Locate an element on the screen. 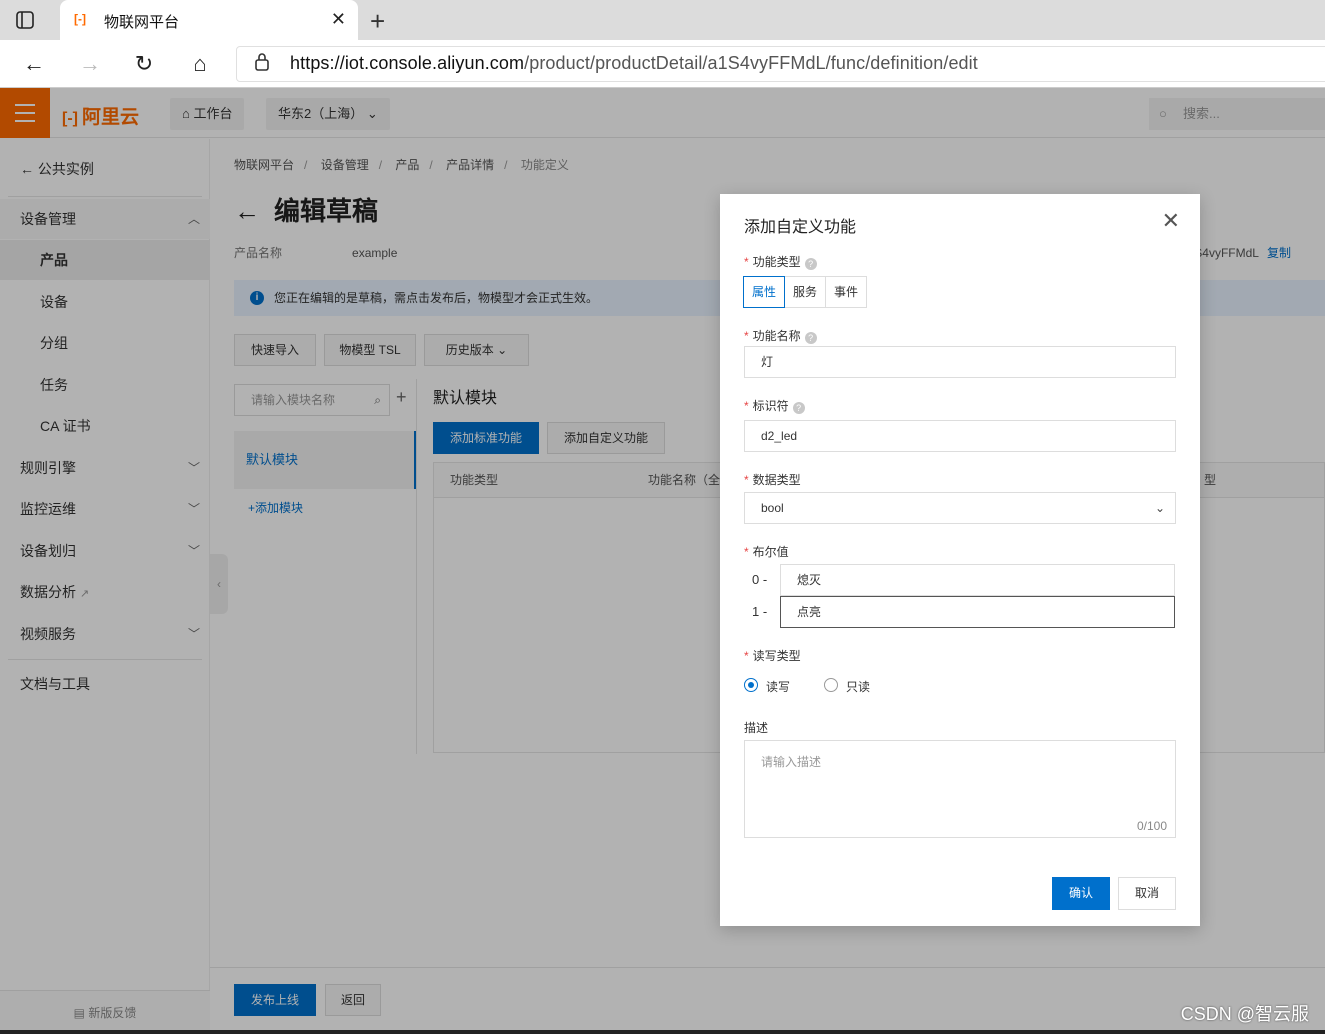  chevron-down-icon: ⌄ is located at coordinates (1159, 508).